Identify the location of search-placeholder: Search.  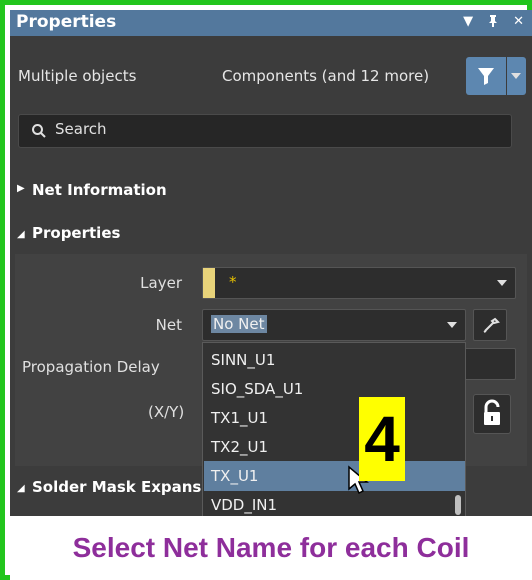
(81, 129).